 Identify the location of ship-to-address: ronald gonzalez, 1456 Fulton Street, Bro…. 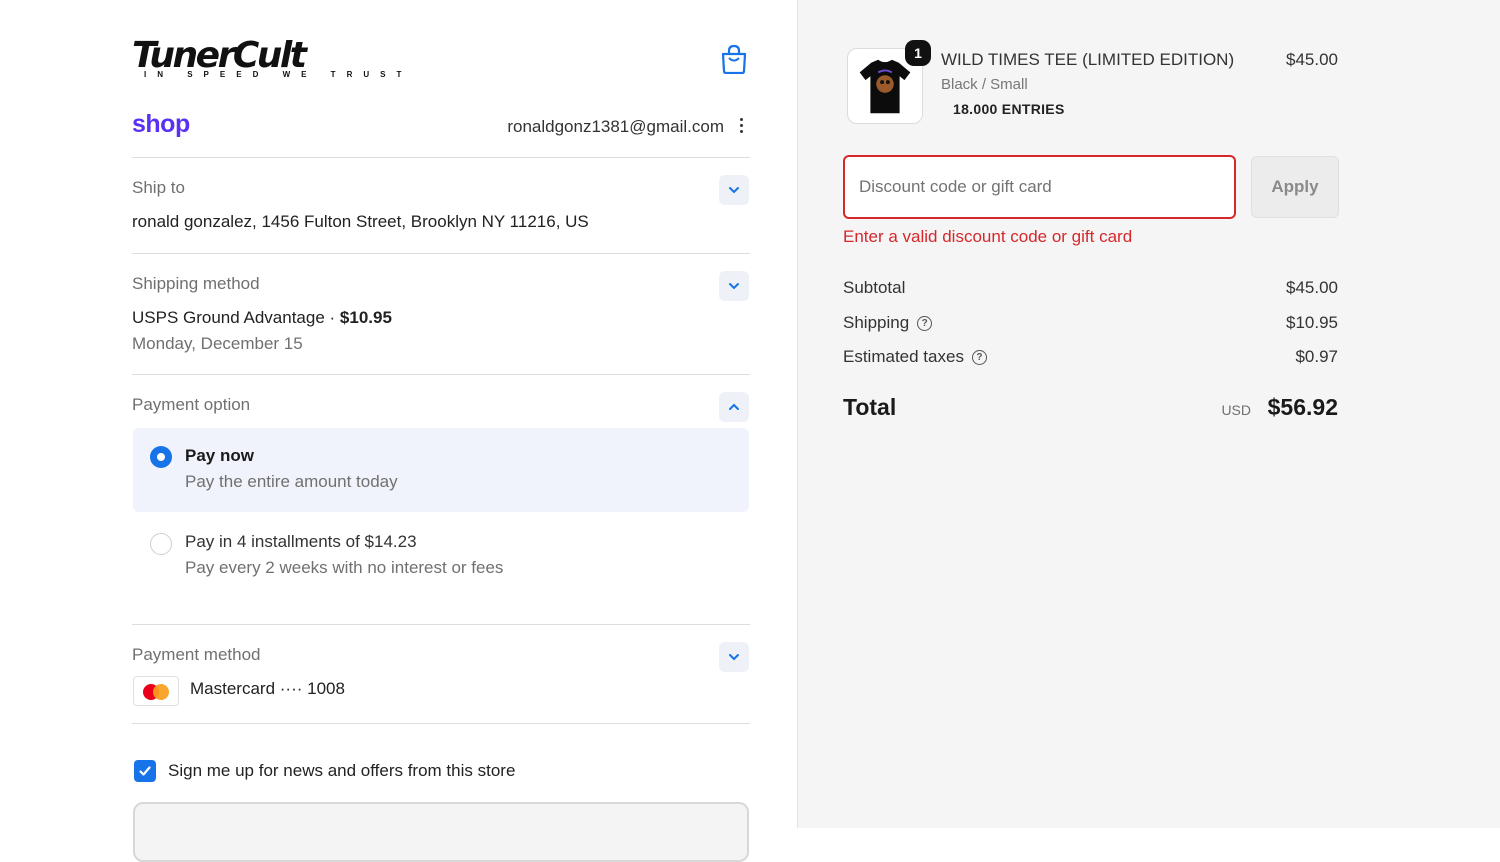
(360, 221).